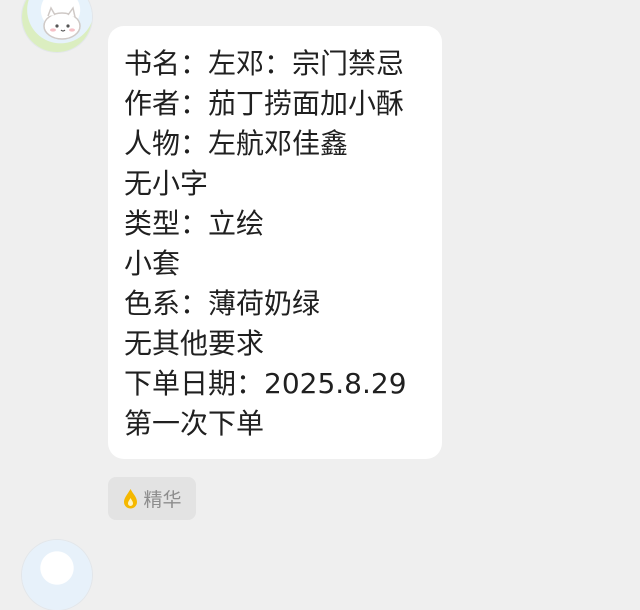 The image size is (640, 610). What do you see at coordinates (194, 343) in the screenshot?
I see `message-line: 无其他要求` at bounding box center [194, 343].